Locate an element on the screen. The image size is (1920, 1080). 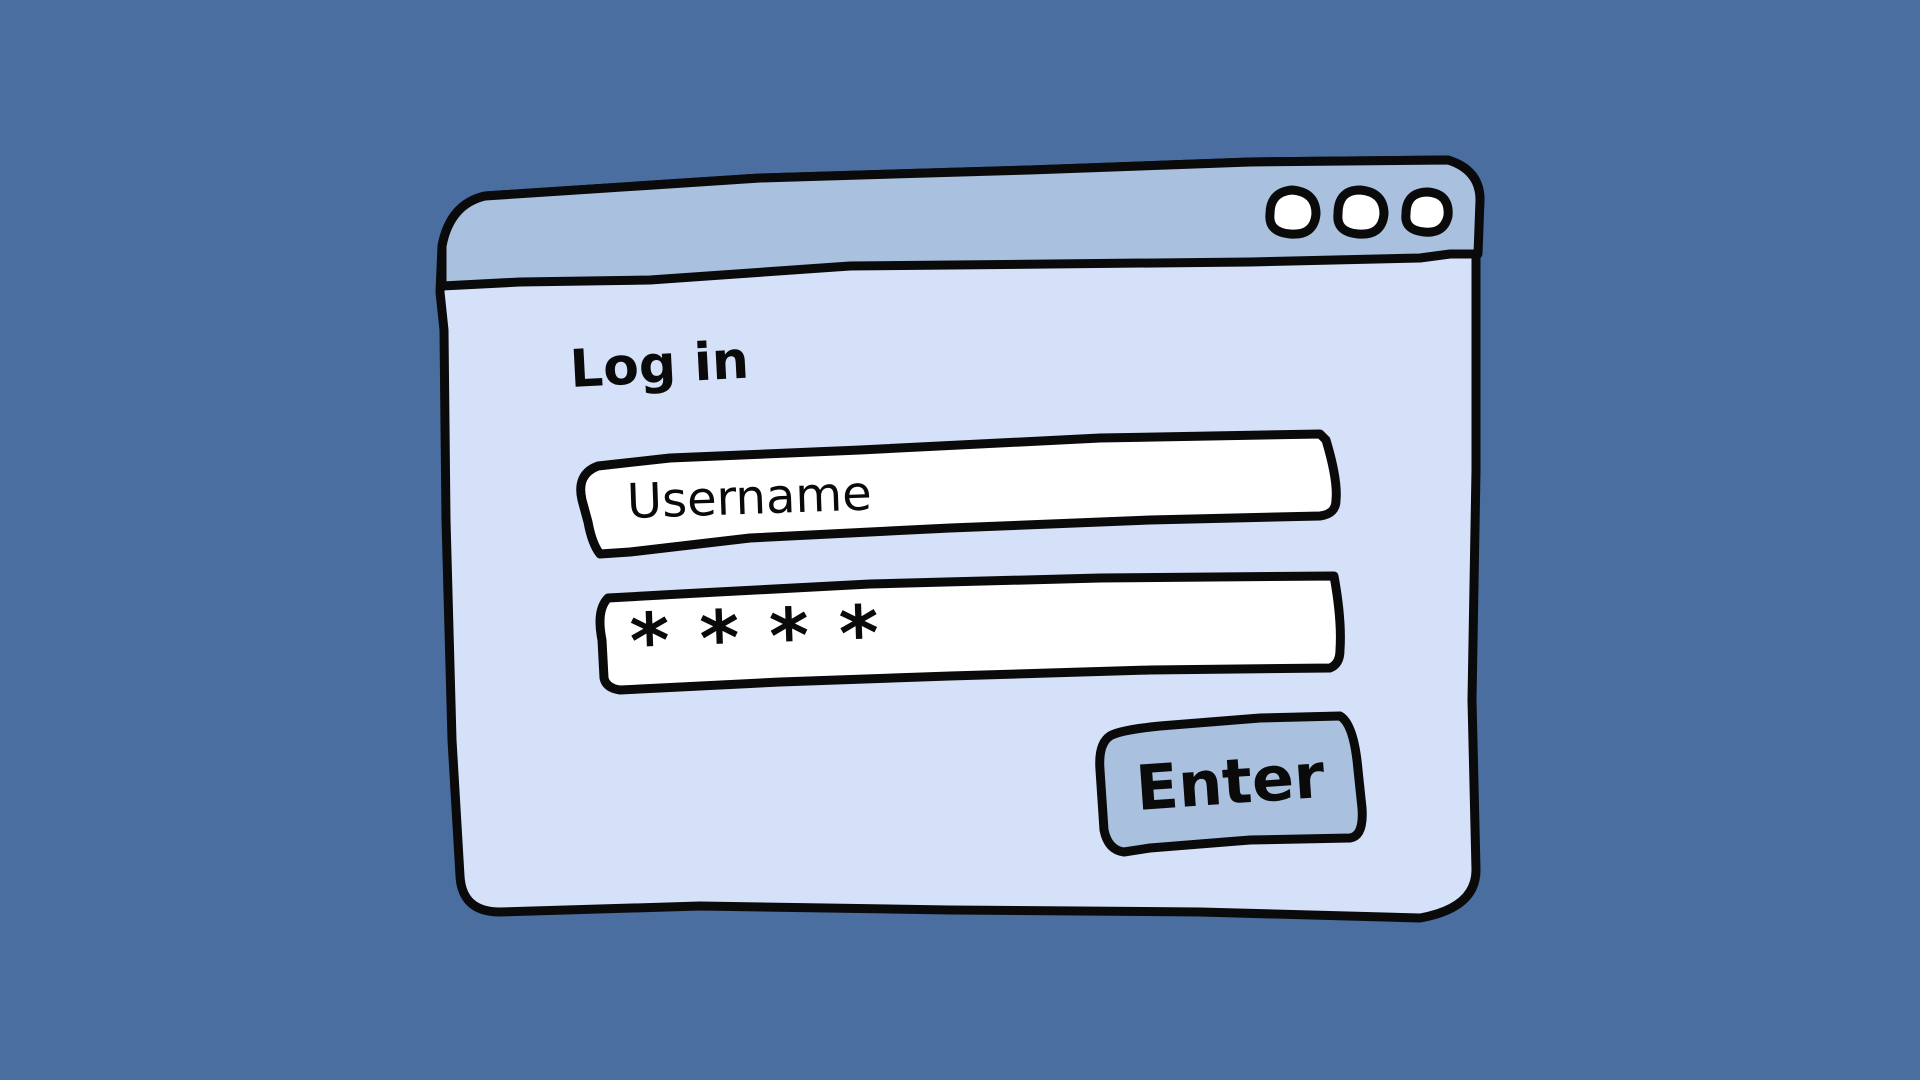
enter-button-label: Enter is located at coordinates (1230, 781).